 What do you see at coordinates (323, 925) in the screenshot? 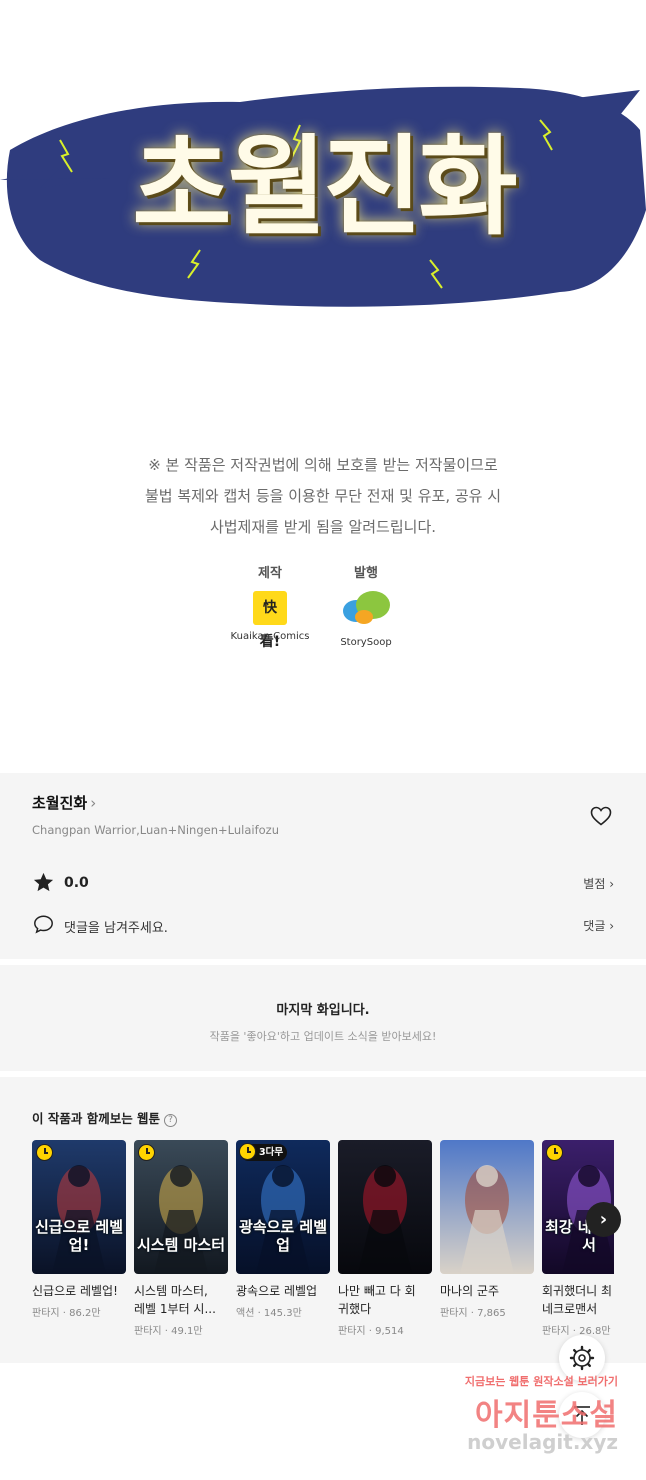
I see `comment-row: 댓글을 남겨주세요. 댓글 ›` at bounding box center [323, 925].